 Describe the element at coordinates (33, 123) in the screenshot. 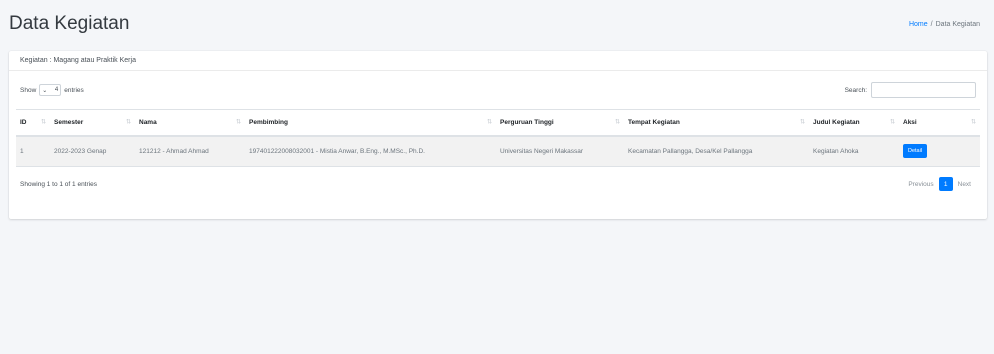

I see `column-header-id: ID ⇅` at that location.